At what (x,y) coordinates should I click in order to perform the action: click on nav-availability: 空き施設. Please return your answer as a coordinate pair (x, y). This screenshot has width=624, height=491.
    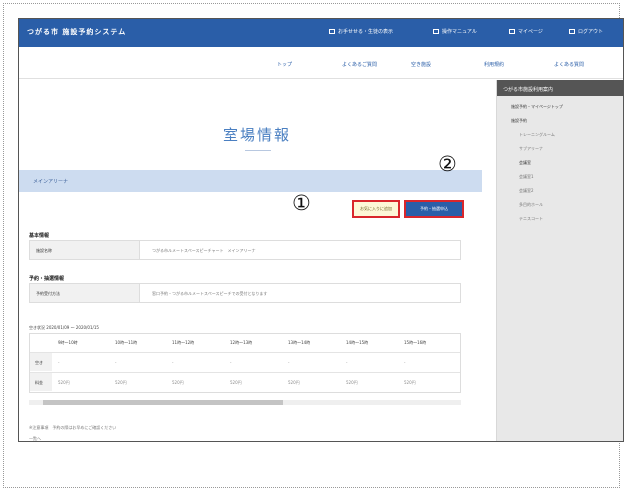
    Looking at the image, I should click on (421, 64).